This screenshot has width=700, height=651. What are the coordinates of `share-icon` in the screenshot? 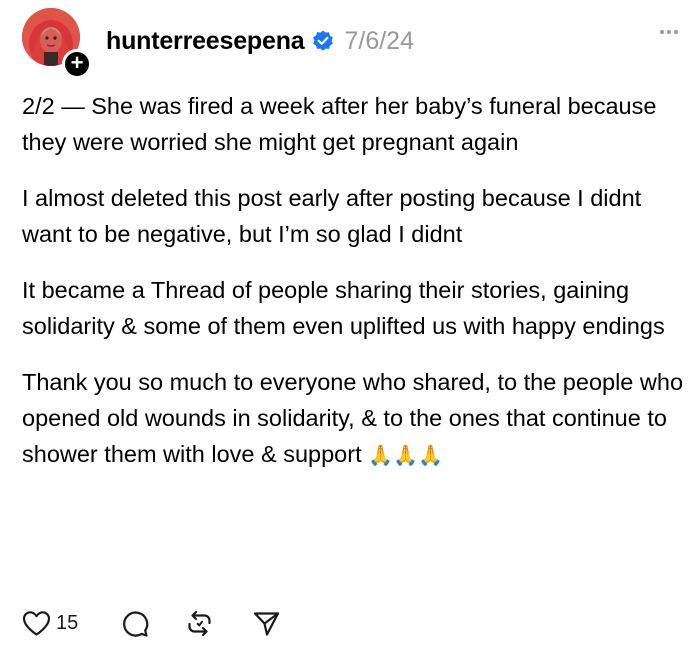 It's located at (266, 623).